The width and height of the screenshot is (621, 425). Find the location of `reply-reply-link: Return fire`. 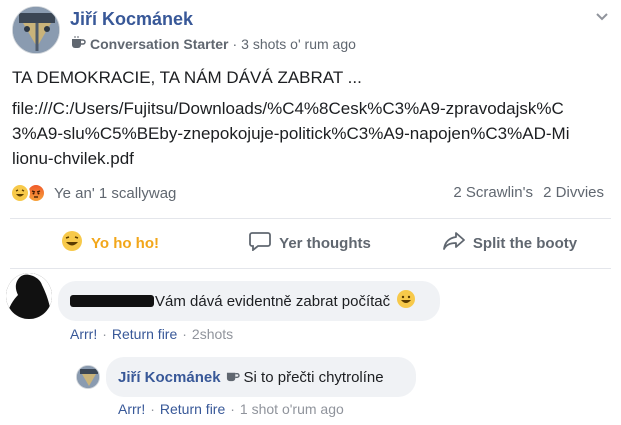

reply-reply-link: Return fire is located at coordinates (192, 409).